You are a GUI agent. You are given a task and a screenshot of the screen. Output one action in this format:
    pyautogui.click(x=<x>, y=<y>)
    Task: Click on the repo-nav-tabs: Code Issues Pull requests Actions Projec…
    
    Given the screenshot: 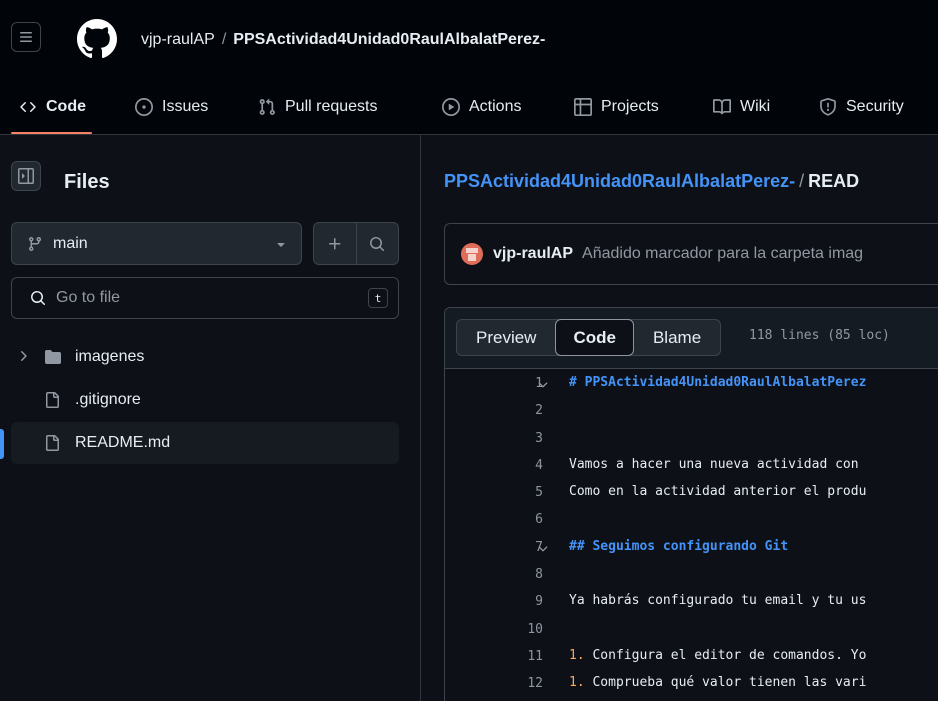 What is the action you would take?
    pyautogui.click(x=469, y=107)
    